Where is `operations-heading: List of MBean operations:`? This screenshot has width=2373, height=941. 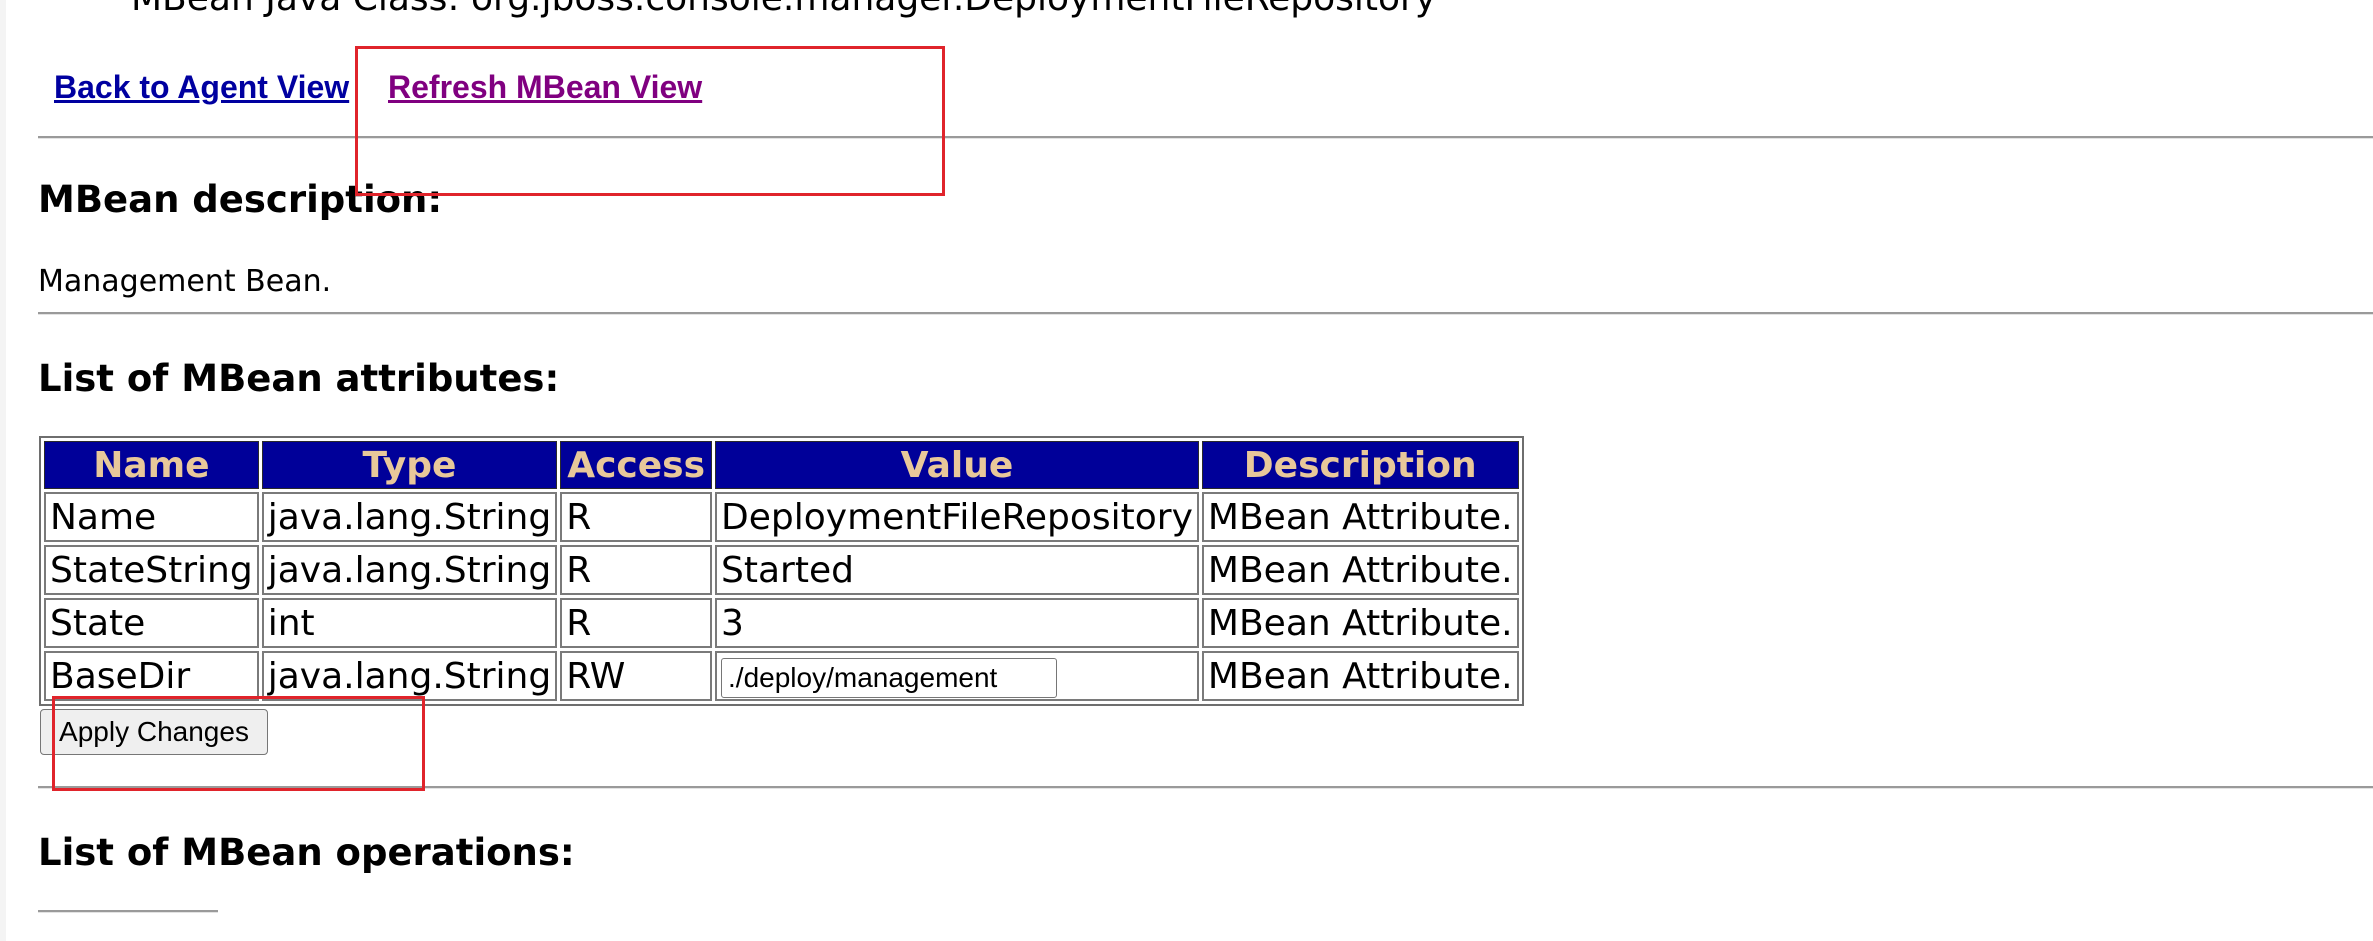
operations-heading: List of MBean operations: is located at coordinates (306, 852).